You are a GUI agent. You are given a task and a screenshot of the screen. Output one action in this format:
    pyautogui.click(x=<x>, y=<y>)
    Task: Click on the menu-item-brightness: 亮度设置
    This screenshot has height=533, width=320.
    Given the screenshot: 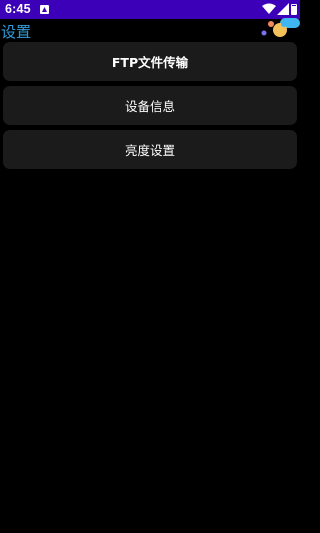 What is the action you would take?
    pyautogui.click(x=150, y=149)
    